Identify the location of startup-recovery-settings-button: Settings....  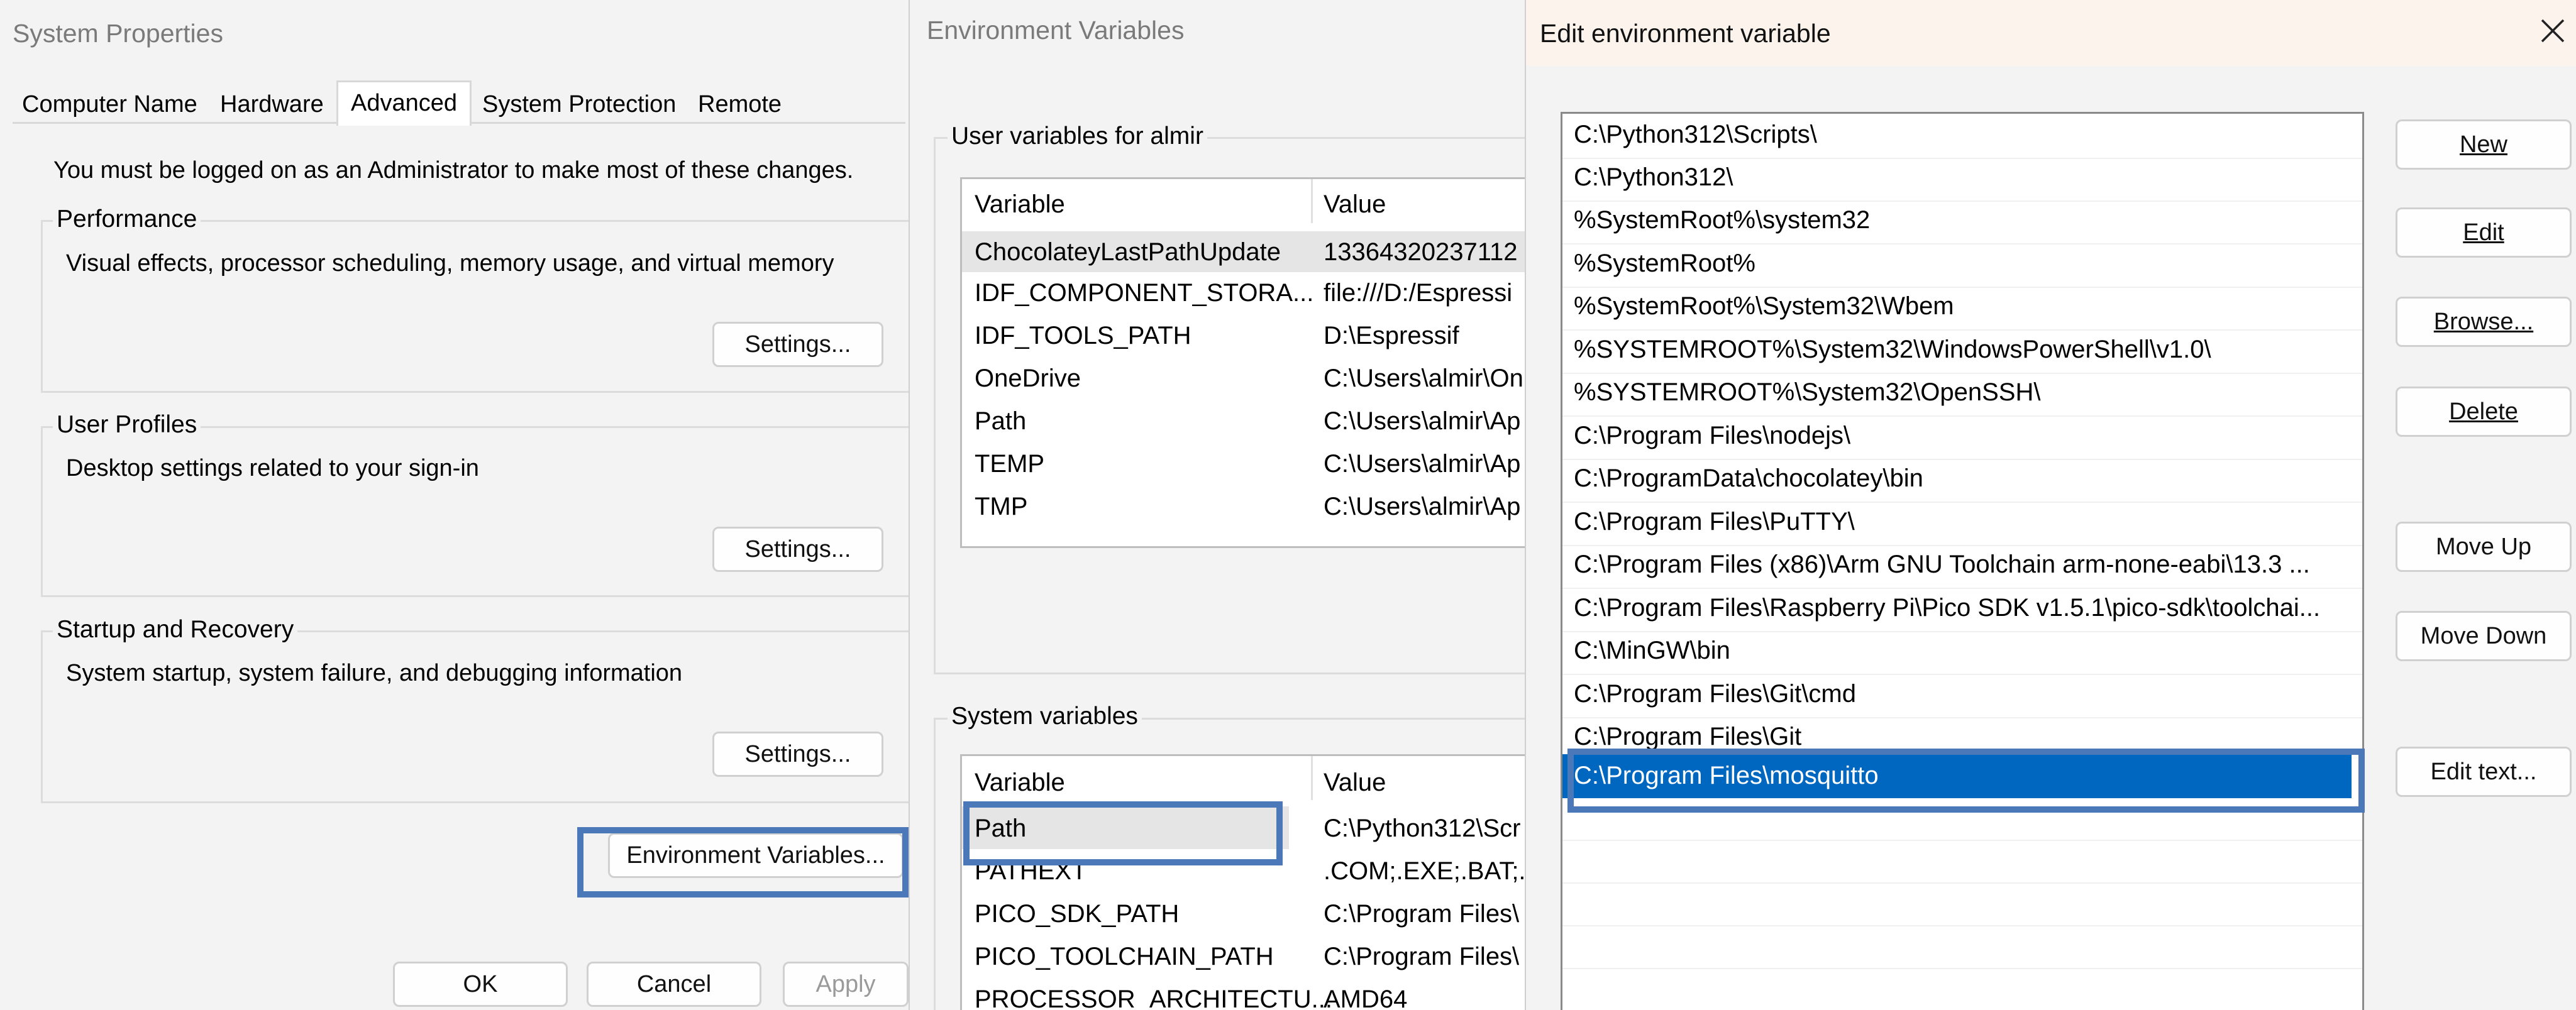
(797, 755).